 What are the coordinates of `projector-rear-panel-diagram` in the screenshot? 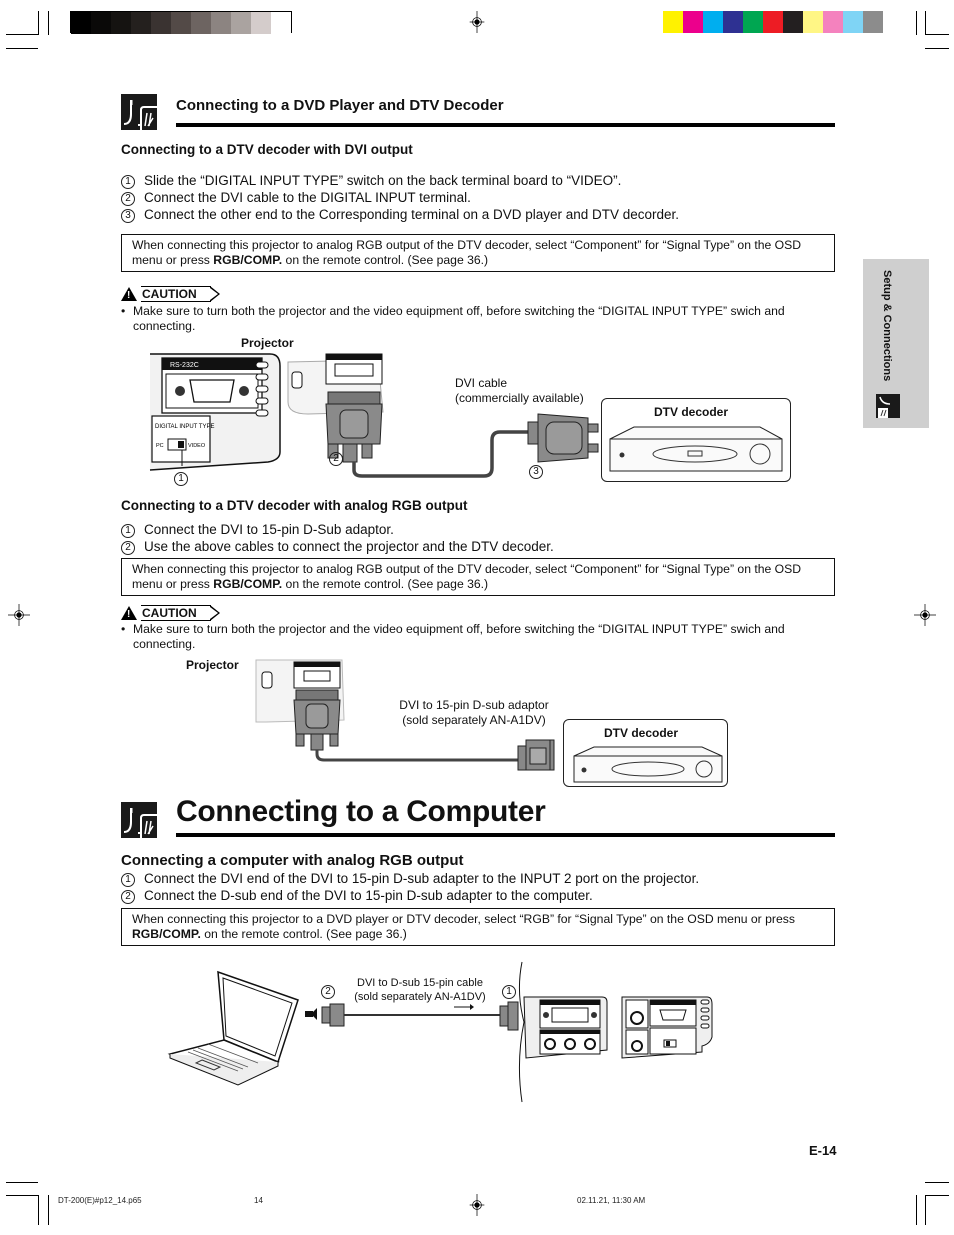 It's located at (615, 1032).